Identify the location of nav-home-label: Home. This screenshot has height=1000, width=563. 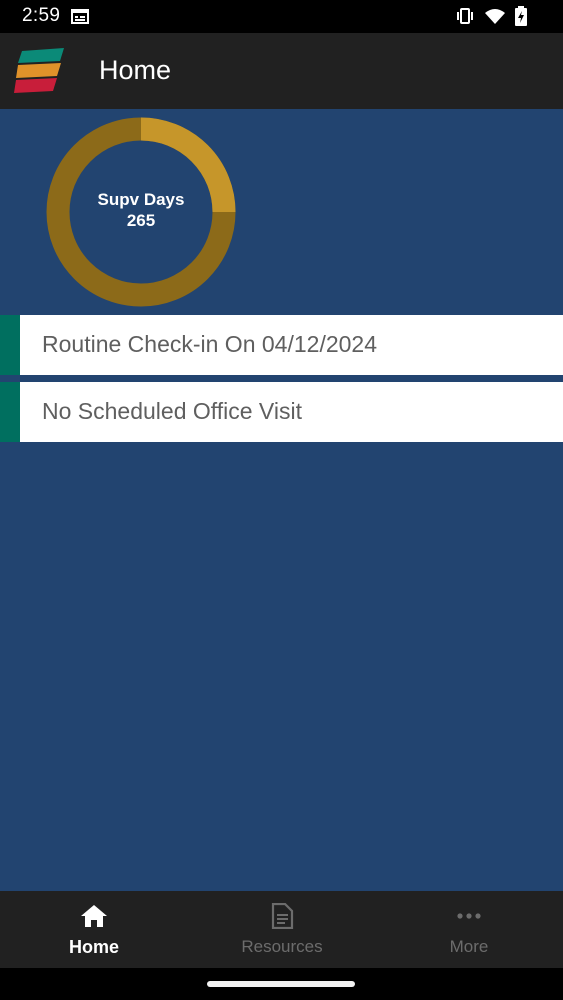
(93, 947).